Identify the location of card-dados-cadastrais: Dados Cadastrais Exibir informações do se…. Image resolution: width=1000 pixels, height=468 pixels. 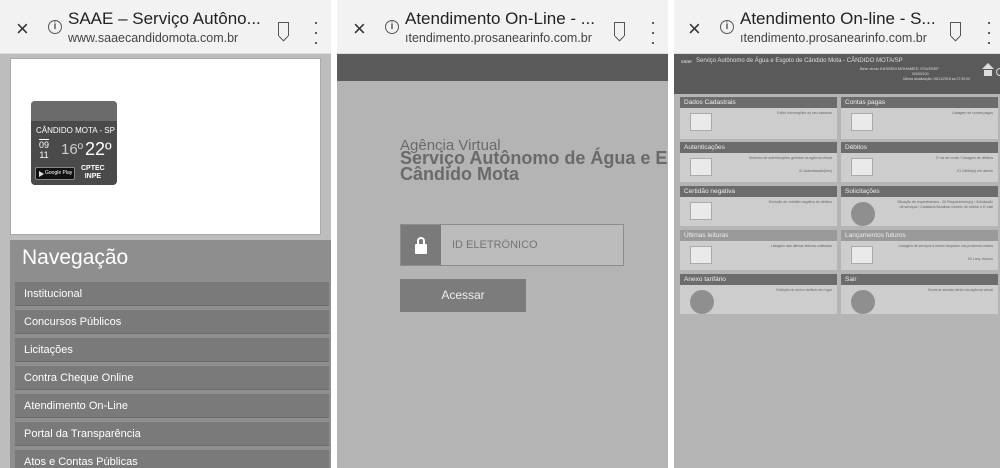
(758, 118).